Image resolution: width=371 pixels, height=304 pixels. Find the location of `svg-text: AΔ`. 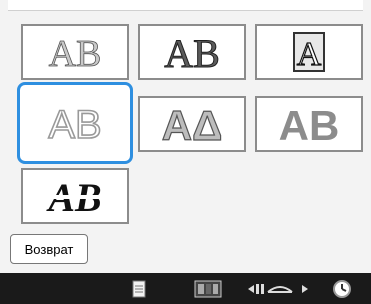

svg-text: AΔ is located at coordinates (192, 124).